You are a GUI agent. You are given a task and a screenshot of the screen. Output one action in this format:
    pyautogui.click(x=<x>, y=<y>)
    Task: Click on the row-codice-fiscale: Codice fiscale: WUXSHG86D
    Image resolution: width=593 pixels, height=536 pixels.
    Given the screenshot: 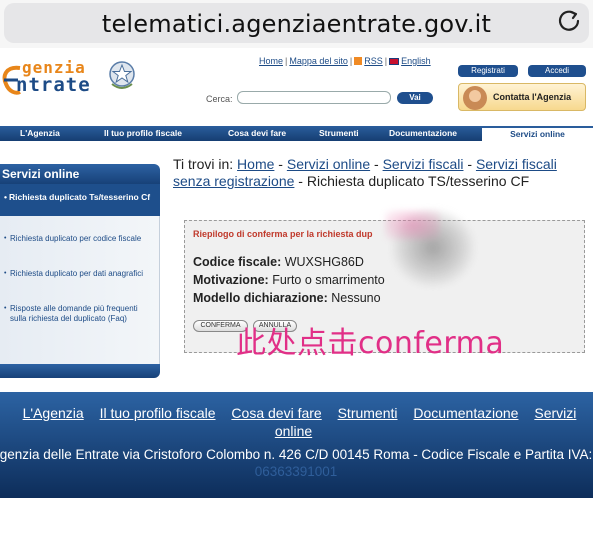 What is the action you would take?
    pyautogui.click(x=278, y=262)
    